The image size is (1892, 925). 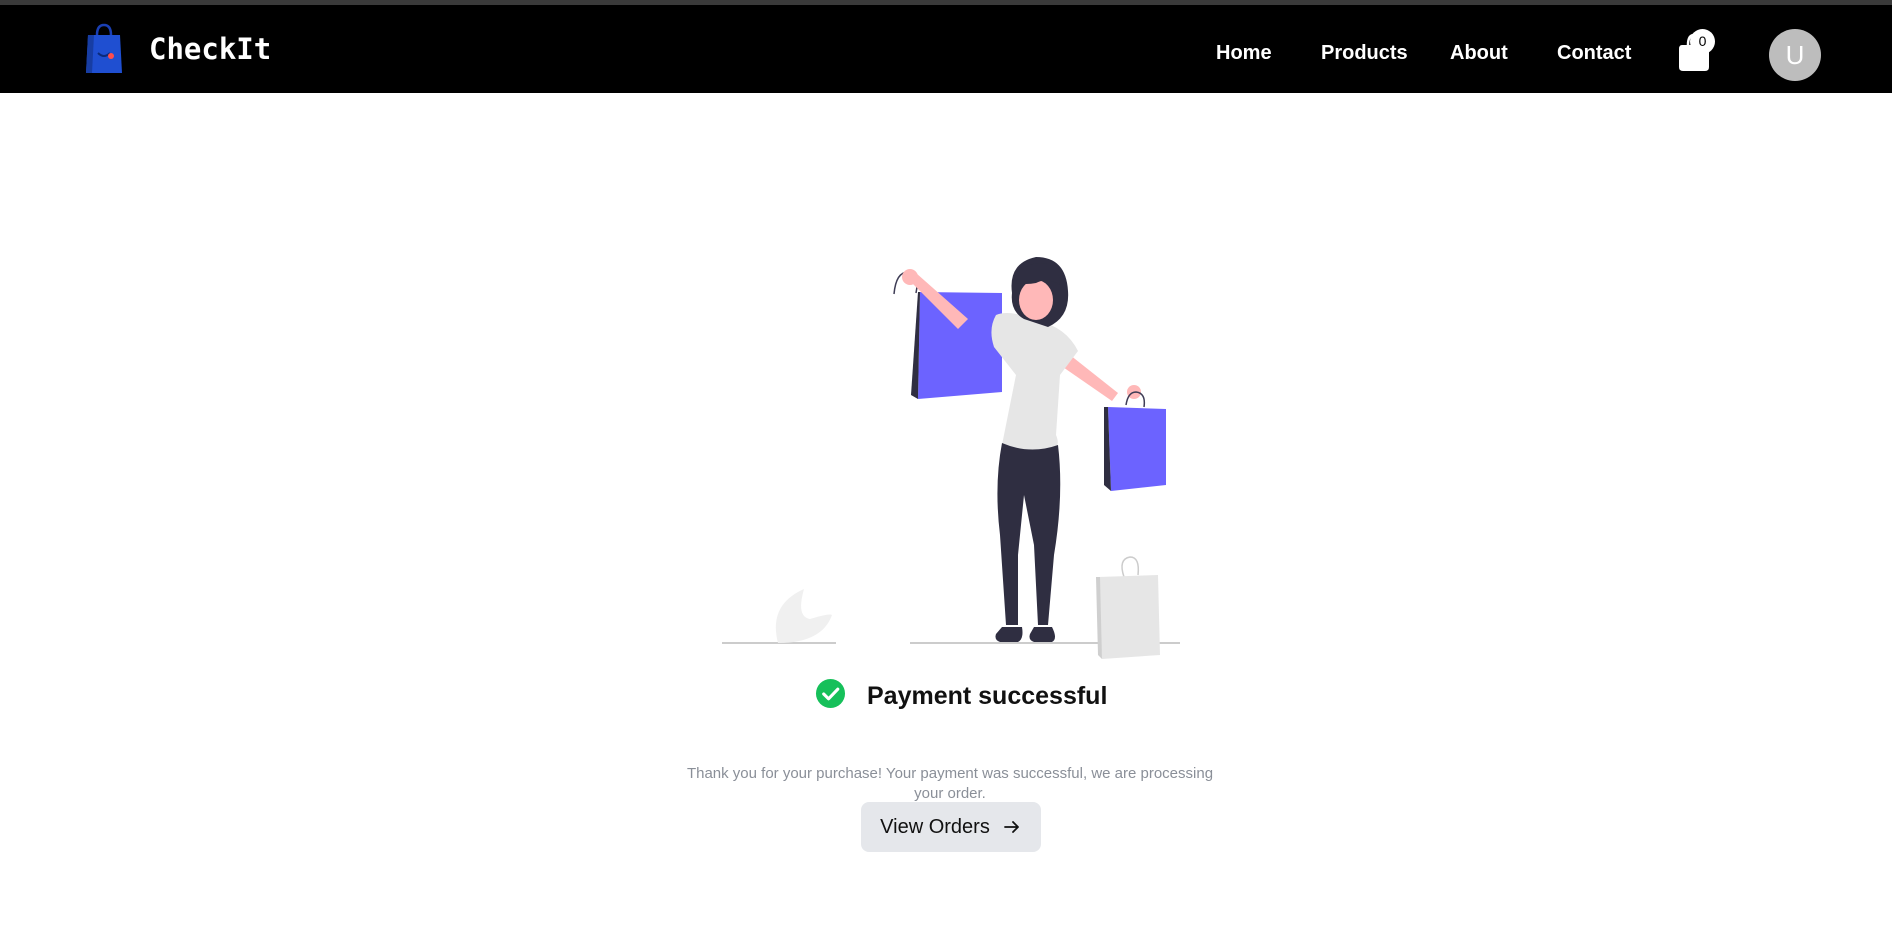 I want to click on cart-count-badge: 0, so click(x=1702, y=41).